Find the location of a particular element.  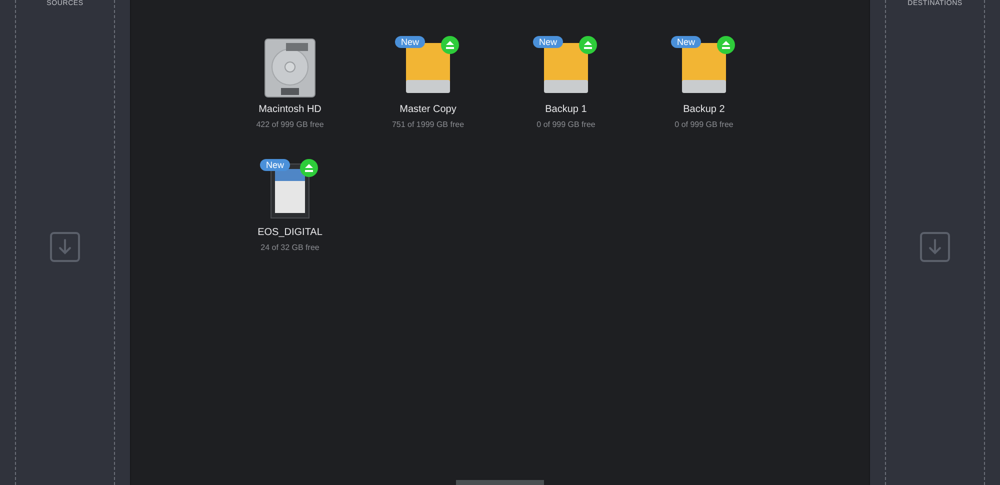

drive-item: New EOS_DIGITAL 24 of 32 GB free is located at coordinates (290, 205).